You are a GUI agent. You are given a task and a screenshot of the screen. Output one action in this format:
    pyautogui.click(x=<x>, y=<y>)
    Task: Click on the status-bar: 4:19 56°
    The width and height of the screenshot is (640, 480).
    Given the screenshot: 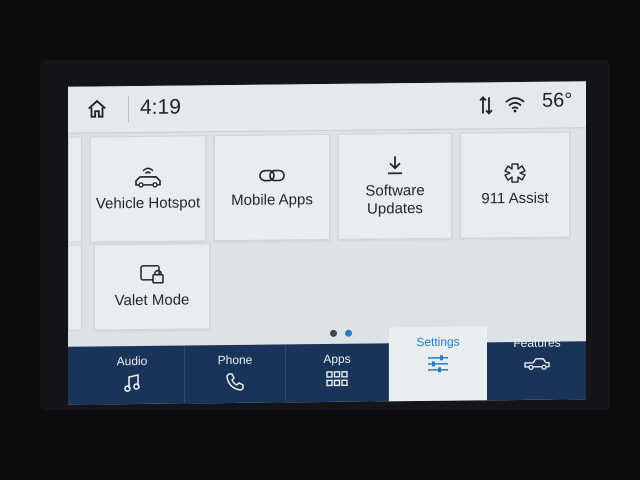 What is the action you would take?
    pyautogui.click(x=327, y=107)
    